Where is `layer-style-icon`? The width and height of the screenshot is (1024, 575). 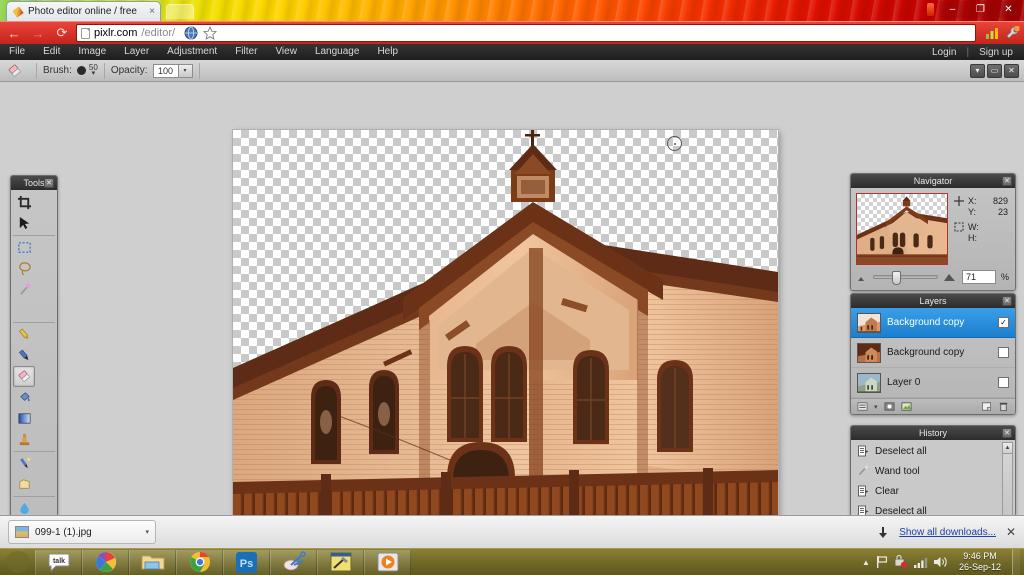 layer-style-icon is located at coordinates (906, 406).